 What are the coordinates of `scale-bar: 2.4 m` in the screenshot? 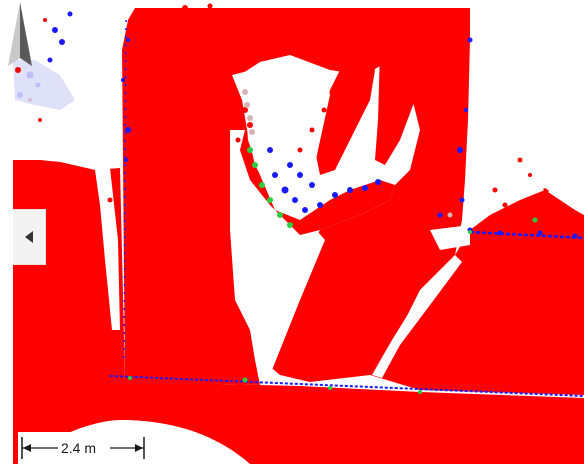 It's located at (88, 448).